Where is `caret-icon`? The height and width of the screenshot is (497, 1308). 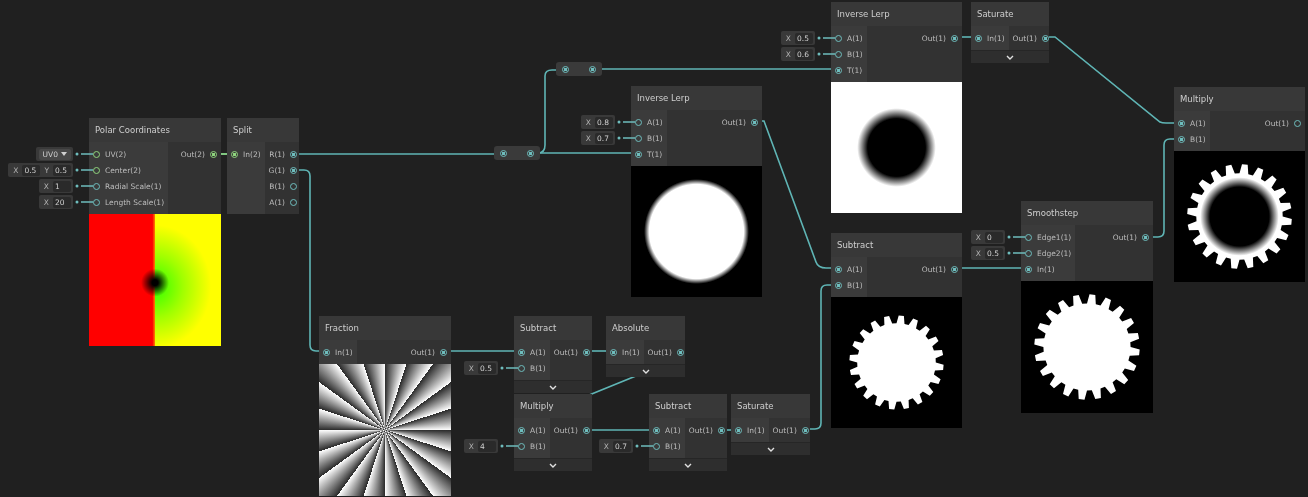 caret-icon is located at coordinates (64, 154).